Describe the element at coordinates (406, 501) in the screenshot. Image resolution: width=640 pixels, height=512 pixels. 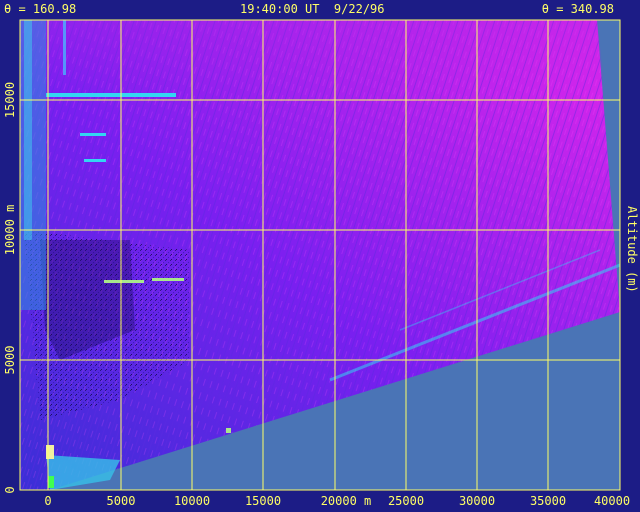
I see `x-tick-label: 25000` at that location.